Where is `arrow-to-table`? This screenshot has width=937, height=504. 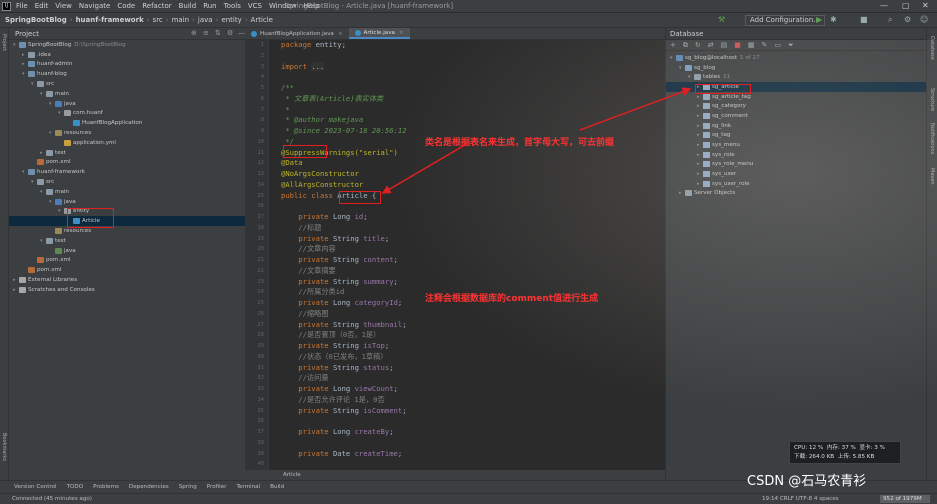
arrow-to-table is located at coordinates (635, 109).